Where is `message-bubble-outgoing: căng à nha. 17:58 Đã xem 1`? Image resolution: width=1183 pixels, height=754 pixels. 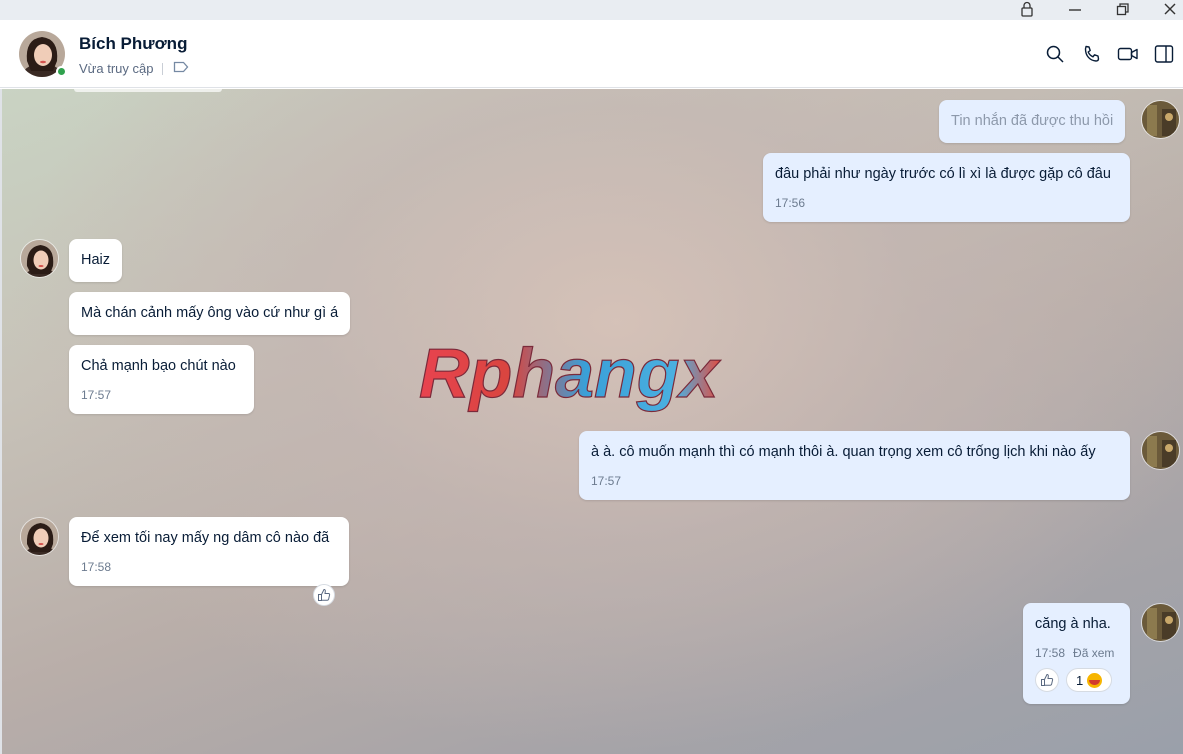 message-bubble-outgoing: căng à nha. 17:58 Đã xem 1 is located at coordinates (1076, 653).